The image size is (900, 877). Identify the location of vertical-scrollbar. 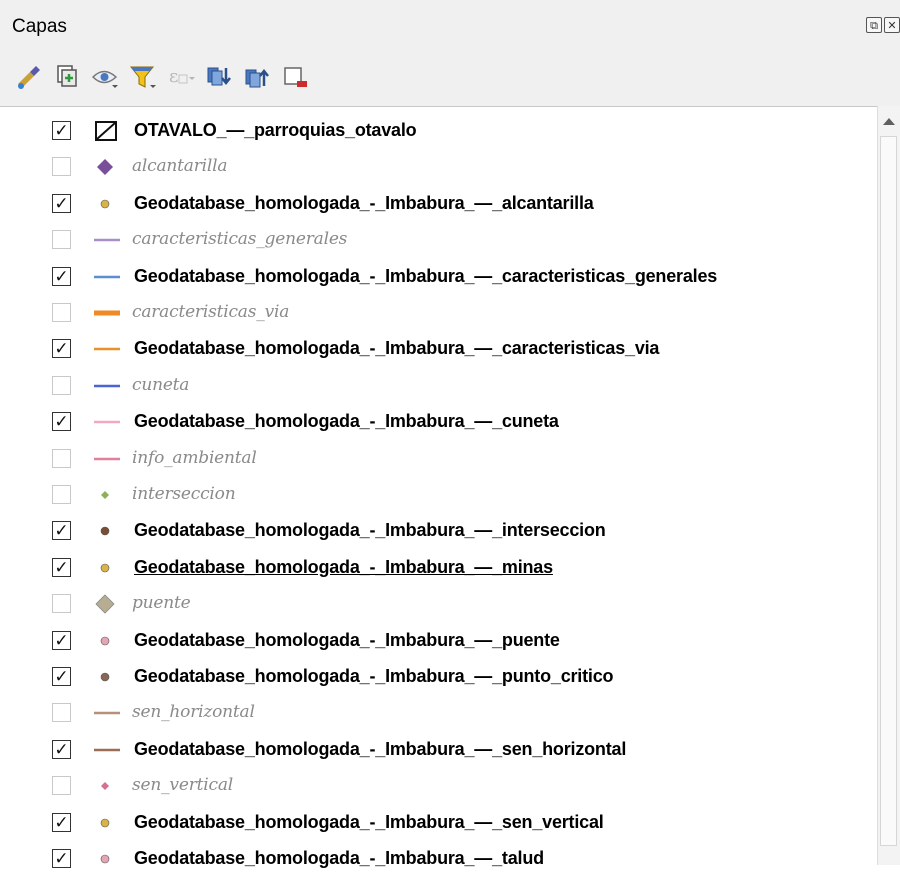
(888, 485).